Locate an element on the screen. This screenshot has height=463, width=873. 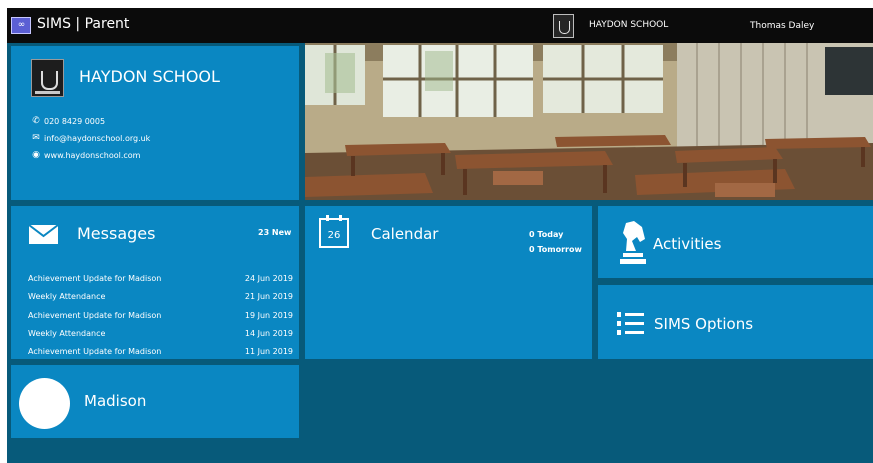
message-date: 19 Jun 2019 is located at coordinates (268, 315).